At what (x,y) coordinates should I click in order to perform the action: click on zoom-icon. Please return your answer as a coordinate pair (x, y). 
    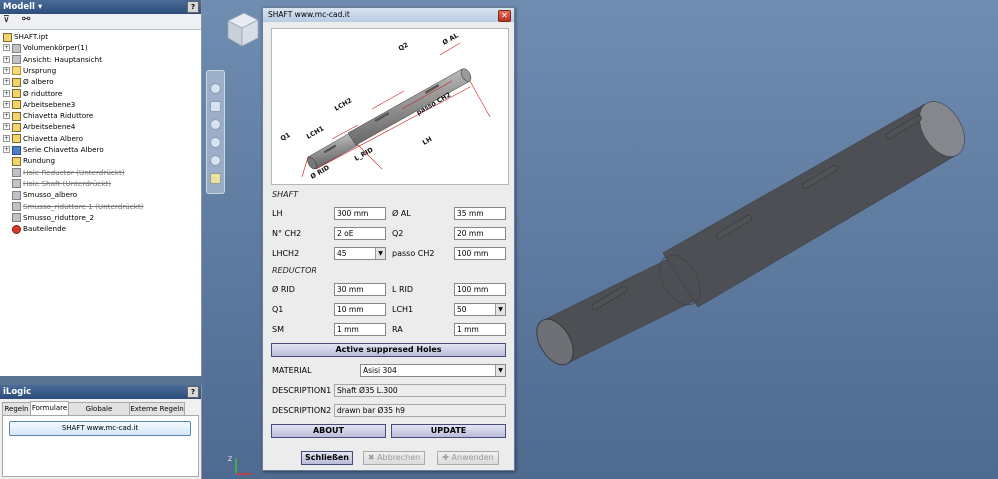
    Looking at the image, I should click on (215, 124).